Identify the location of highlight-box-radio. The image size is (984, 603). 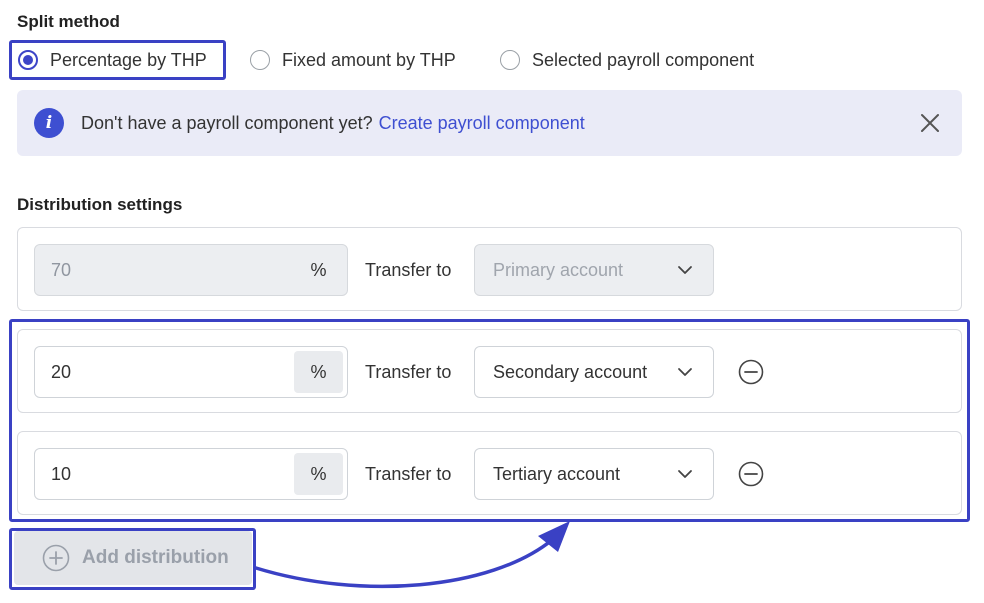
(117, 60).